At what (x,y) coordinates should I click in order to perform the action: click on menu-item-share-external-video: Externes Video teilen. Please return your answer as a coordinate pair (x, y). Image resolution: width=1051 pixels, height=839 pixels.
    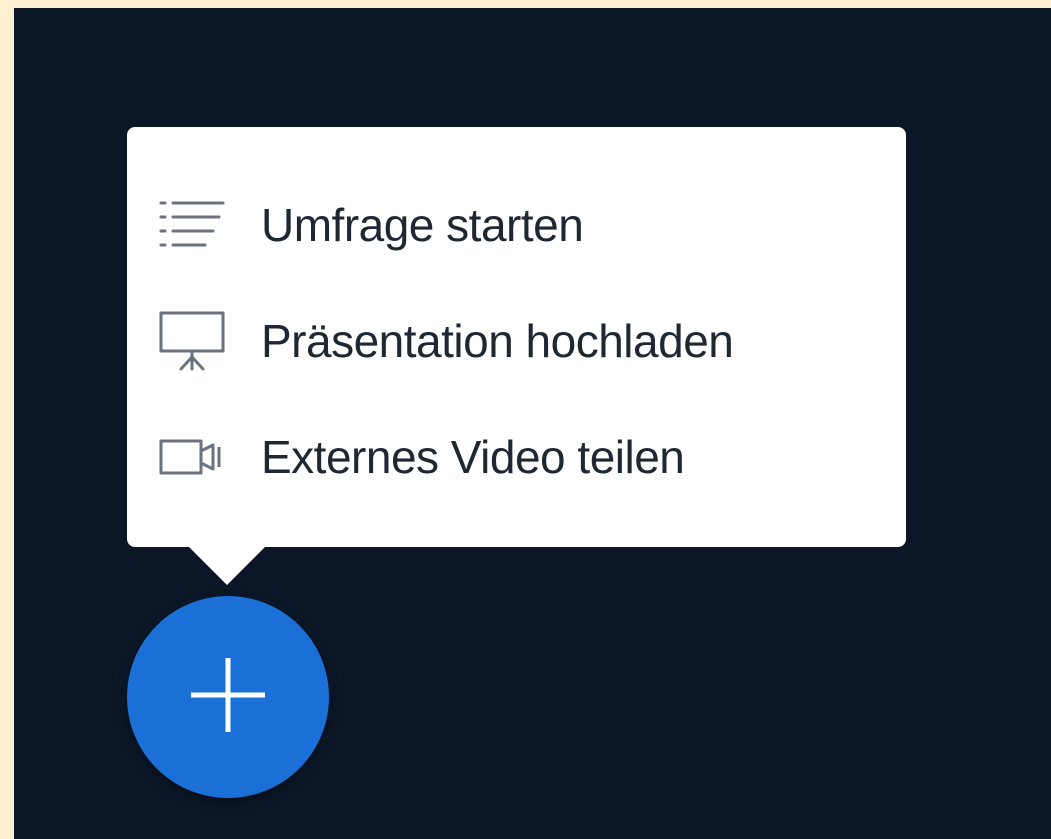
    Looking at the image, I should click on (421, 457).